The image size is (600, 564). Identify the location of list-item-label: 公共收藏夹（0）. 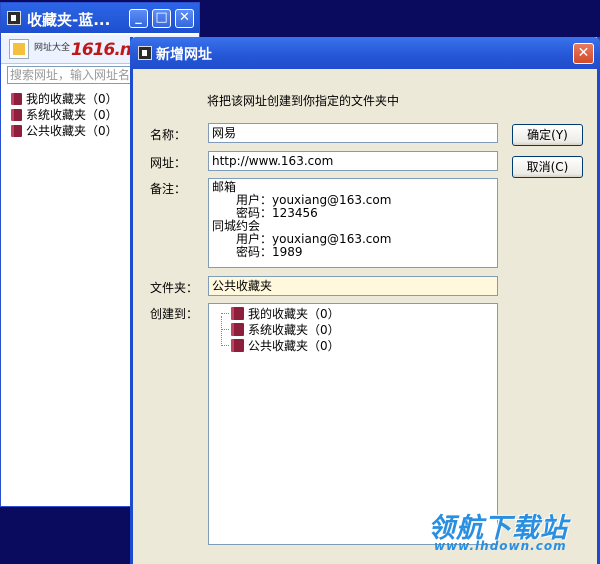
(72, 131).